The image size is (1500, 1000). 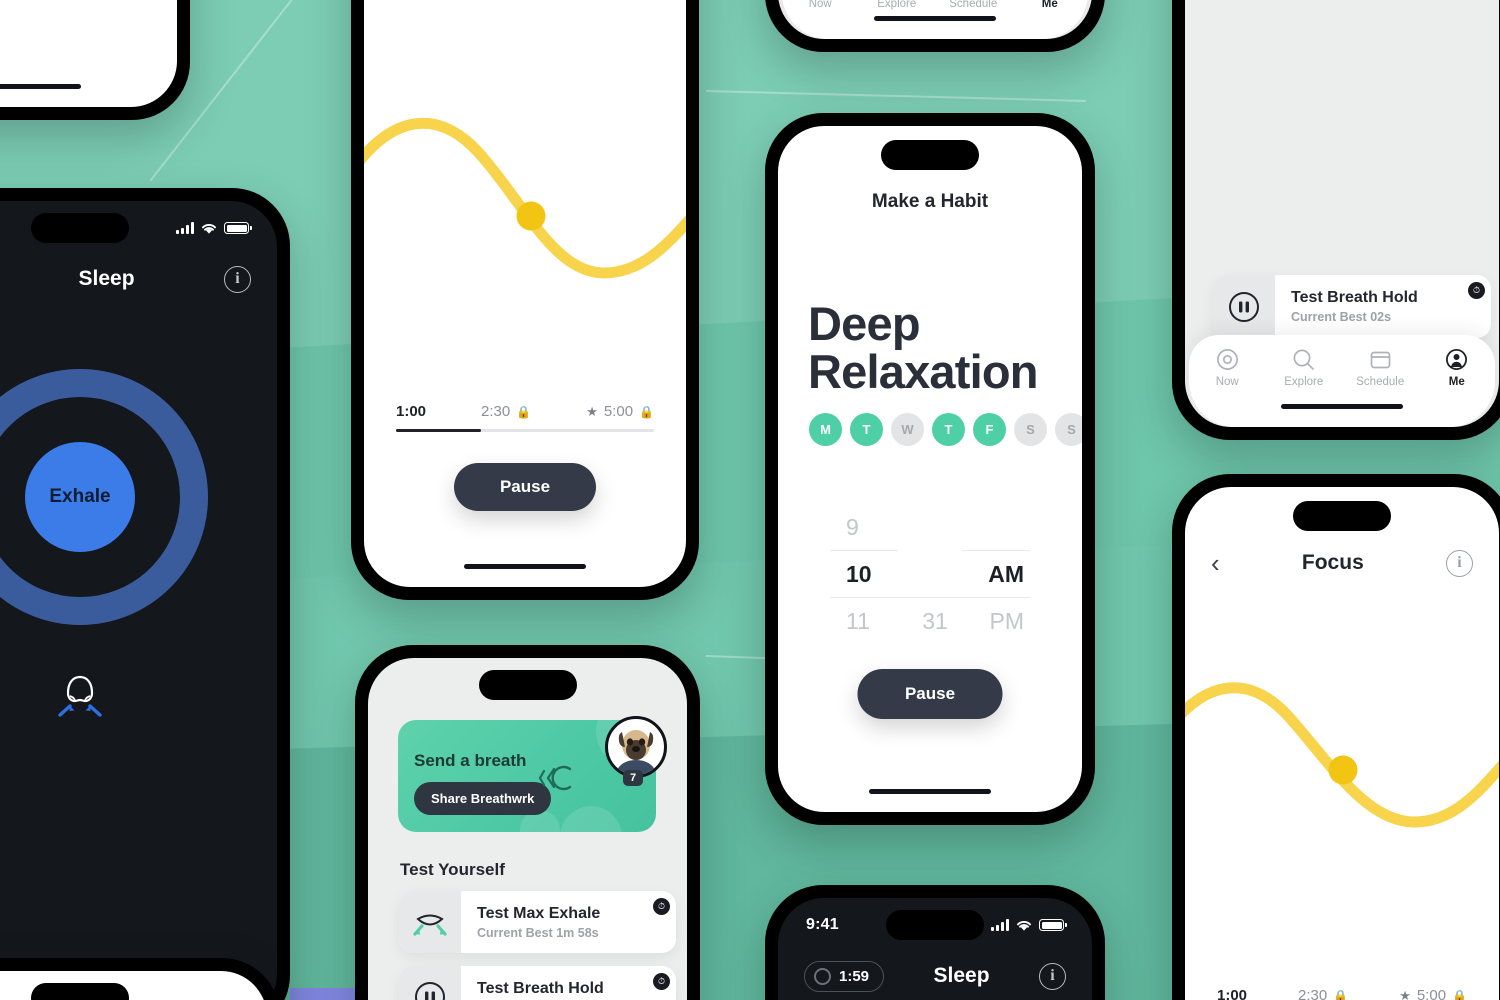 What do you see at coordinates (930, 201) in the screenshot?
I see `habit-header: Make a Habit` at bounding box center [930, 201].